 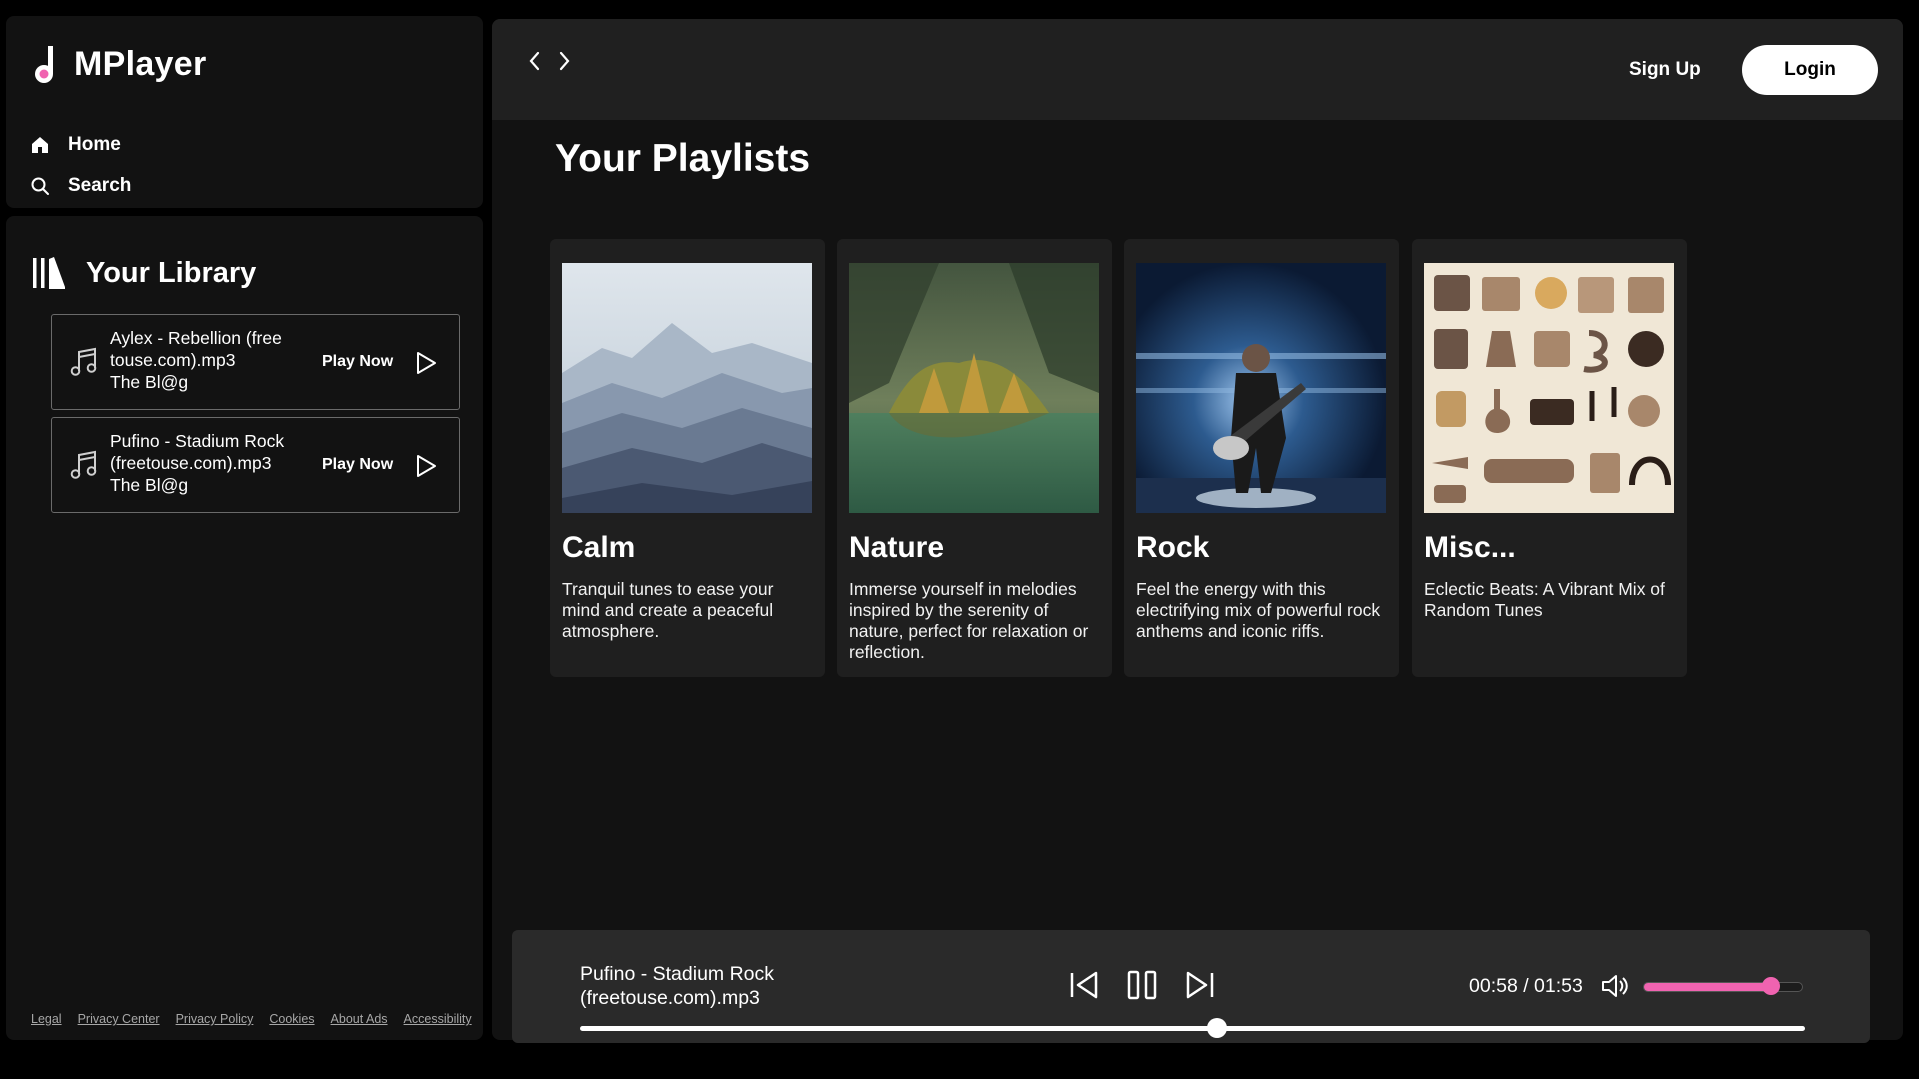 I want to click on search-icon, so click(x=40, y=186).